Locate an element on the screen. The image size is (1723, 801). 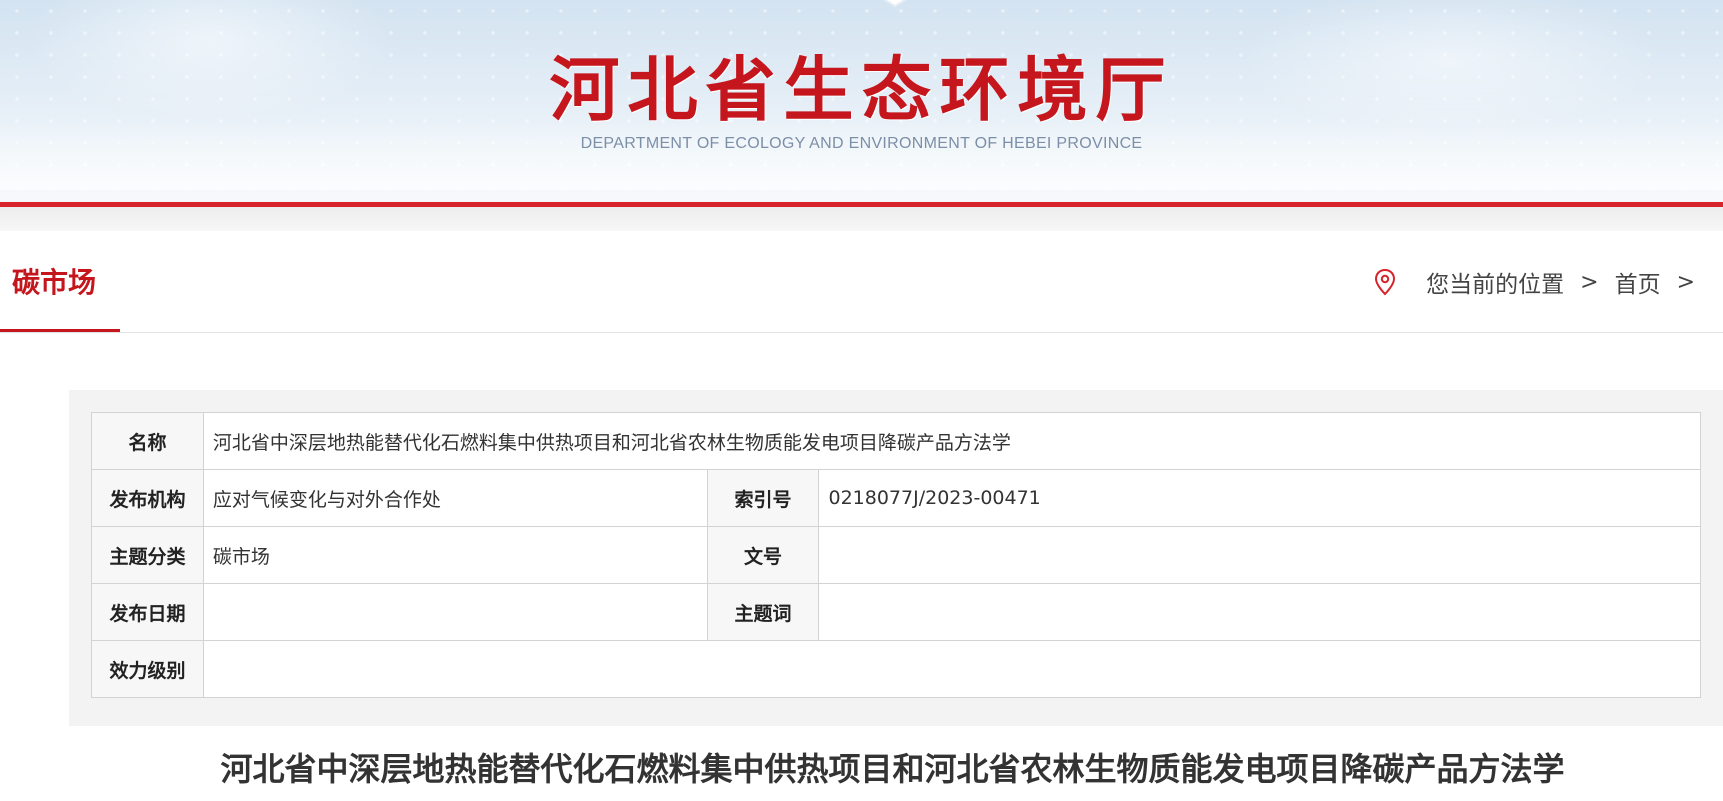
name-label: 名称 is located at coordinates (147, 441).